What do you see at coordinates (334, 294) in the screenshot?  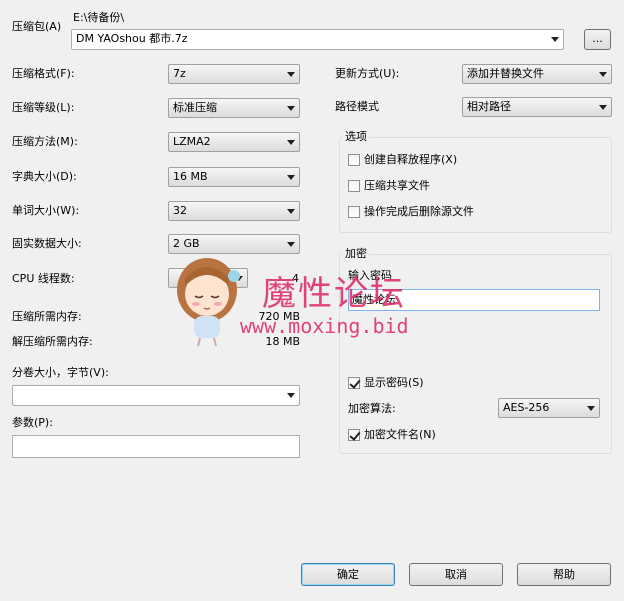 I see `watermark-title: 魔性论坛` at bounding box center [334, 294].